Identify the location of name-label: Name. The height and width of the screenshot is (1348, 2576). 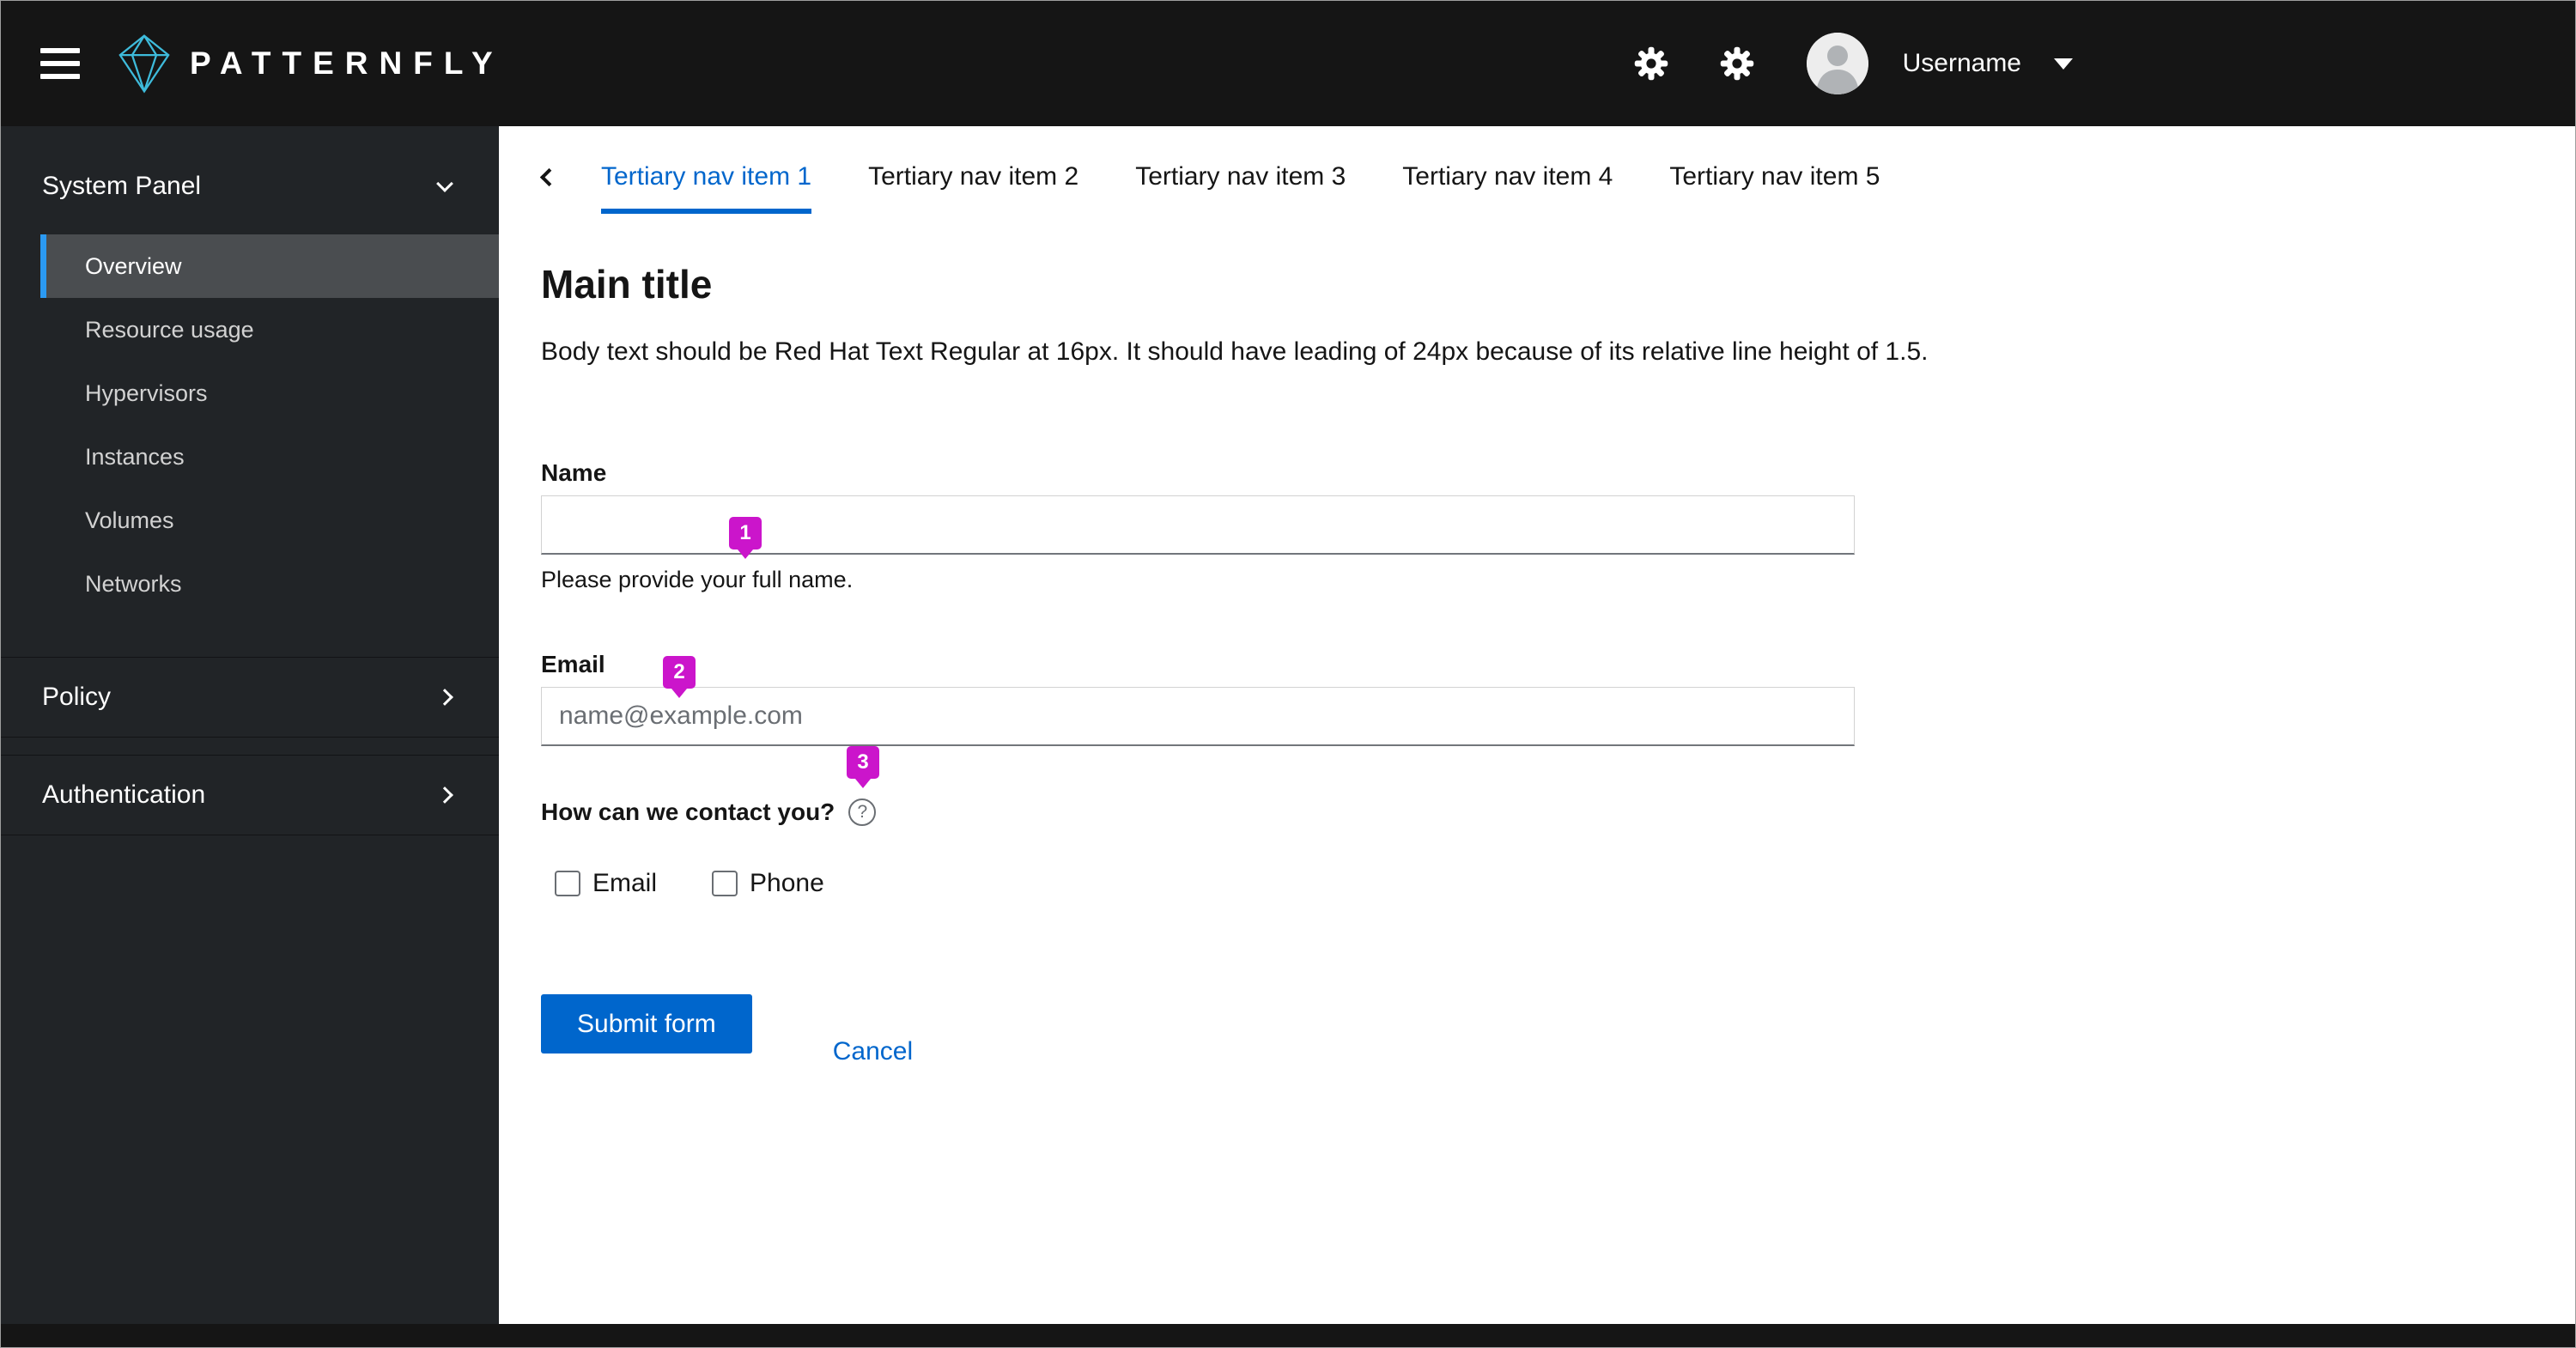
(574, 472).